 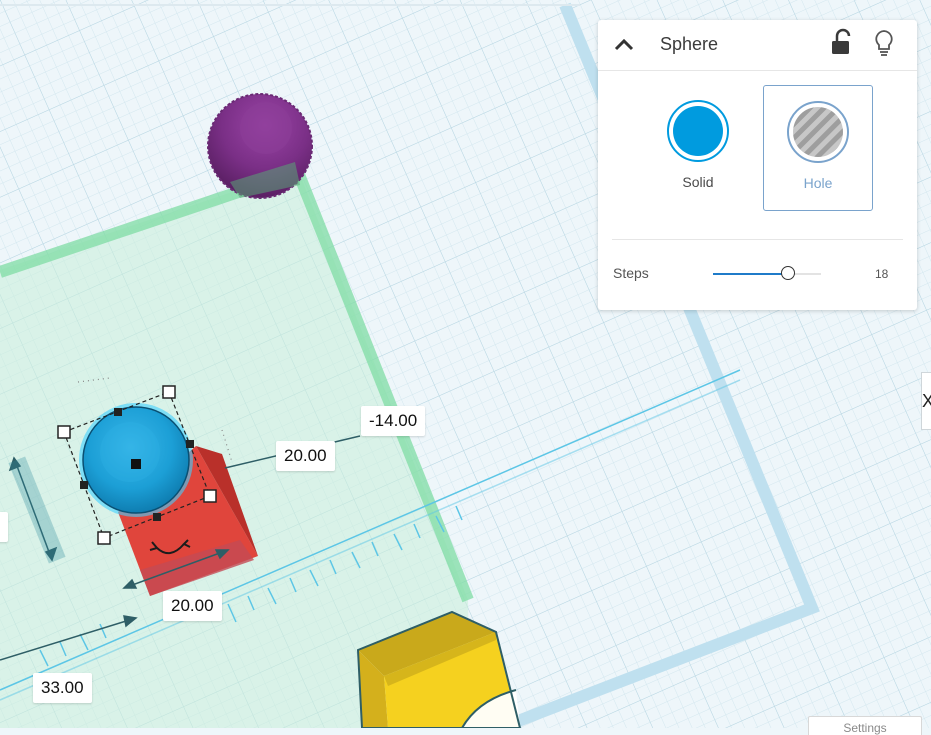 I want to click on steps-label: Steps, so click(x=631, y=273).